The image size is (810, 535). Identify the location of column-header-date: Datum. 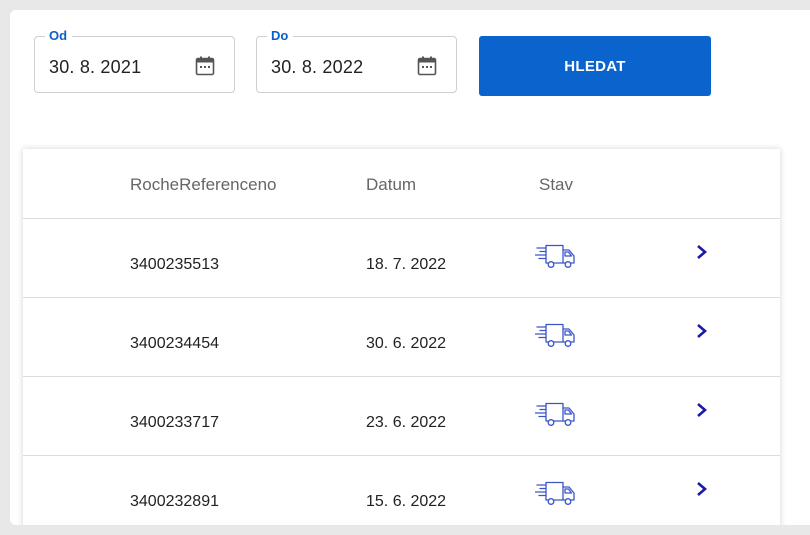
(391, 184).